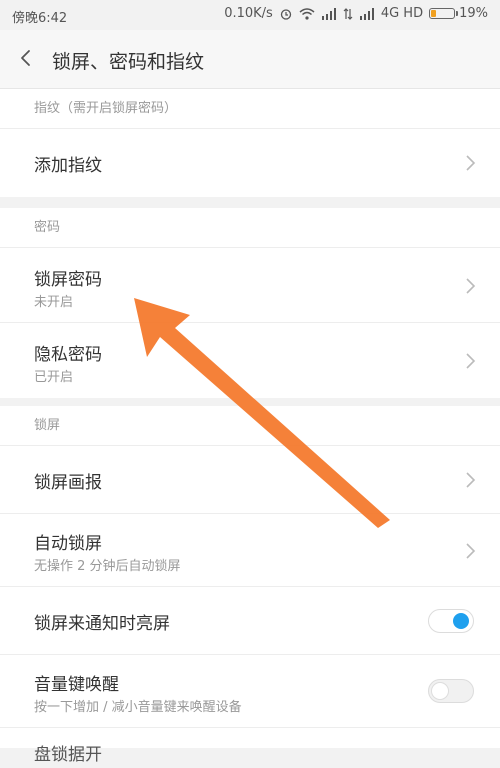  Describe the element at coordinates (250, 285) in the screenshot. I see `lock-password-row: 锁屏密码 未开启` at that location.